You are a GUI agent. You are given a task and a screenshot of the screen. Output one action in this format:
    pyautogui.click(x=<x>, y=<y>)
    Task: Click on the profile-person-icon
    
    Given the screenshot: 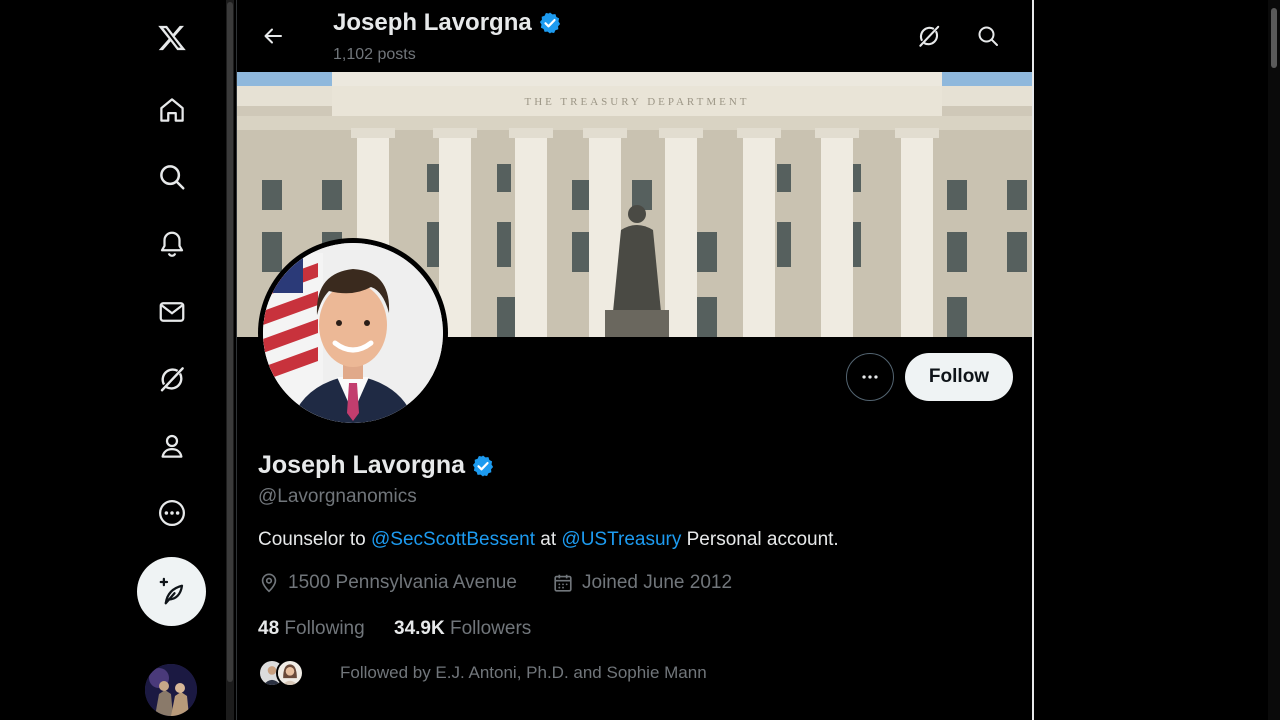 What is the action you would take?
    pyautogui.click(x=172, y=446)
    